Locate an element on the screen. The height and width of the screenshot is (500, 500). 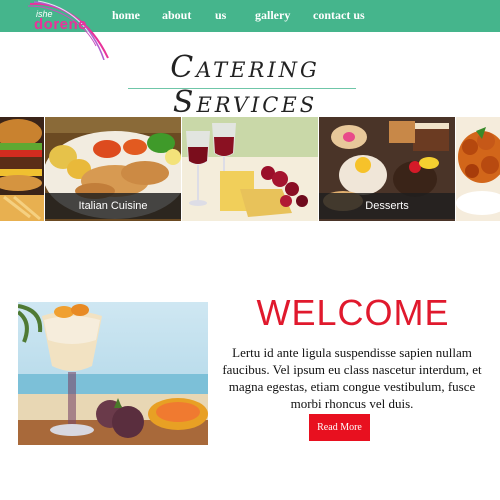
read-more-button: Read More is located at coordinates (339, 427).